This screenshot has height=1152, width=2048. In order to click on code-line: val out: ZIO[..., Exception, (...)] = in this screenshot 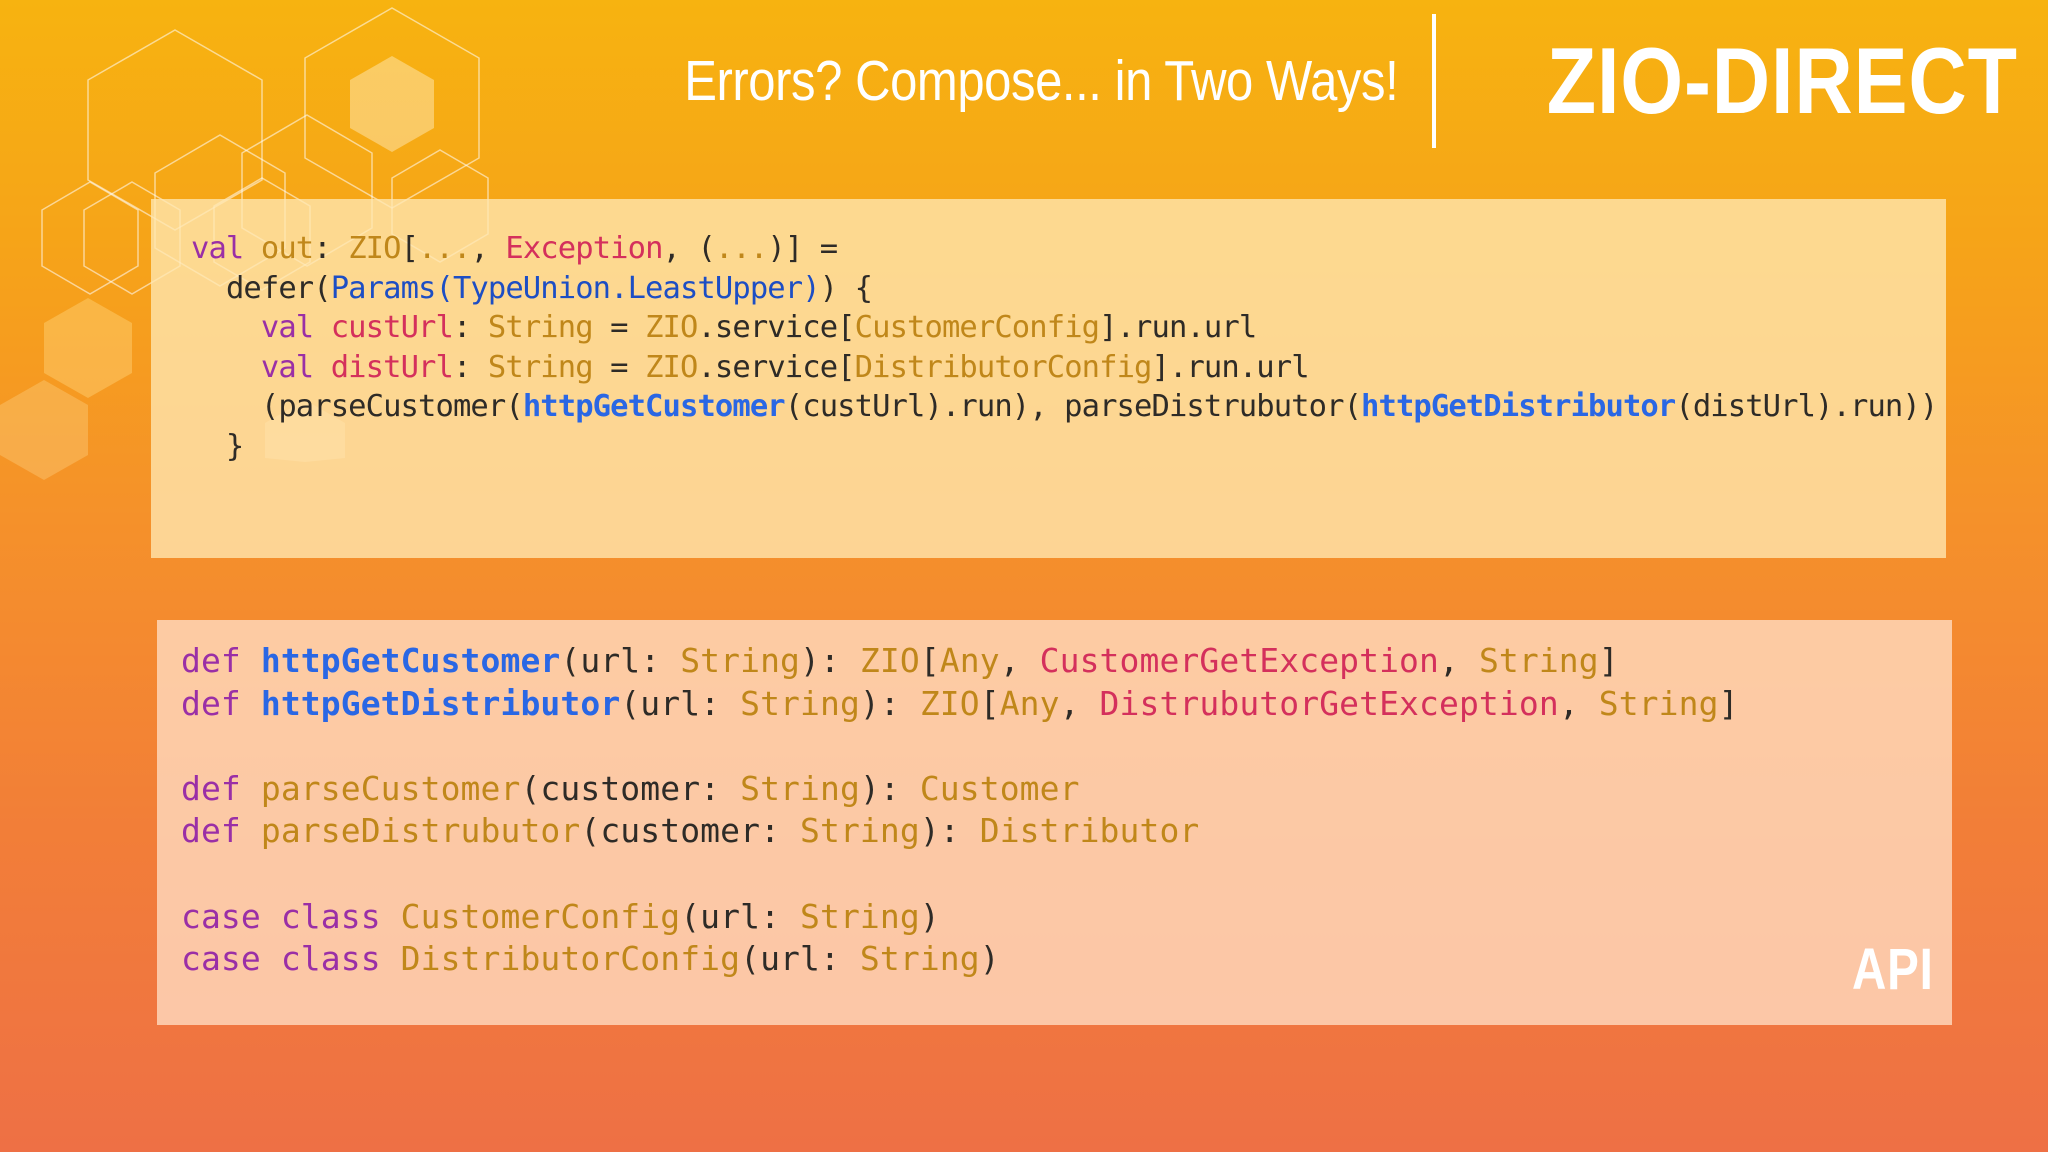, I will do `click(1068, 249)`.